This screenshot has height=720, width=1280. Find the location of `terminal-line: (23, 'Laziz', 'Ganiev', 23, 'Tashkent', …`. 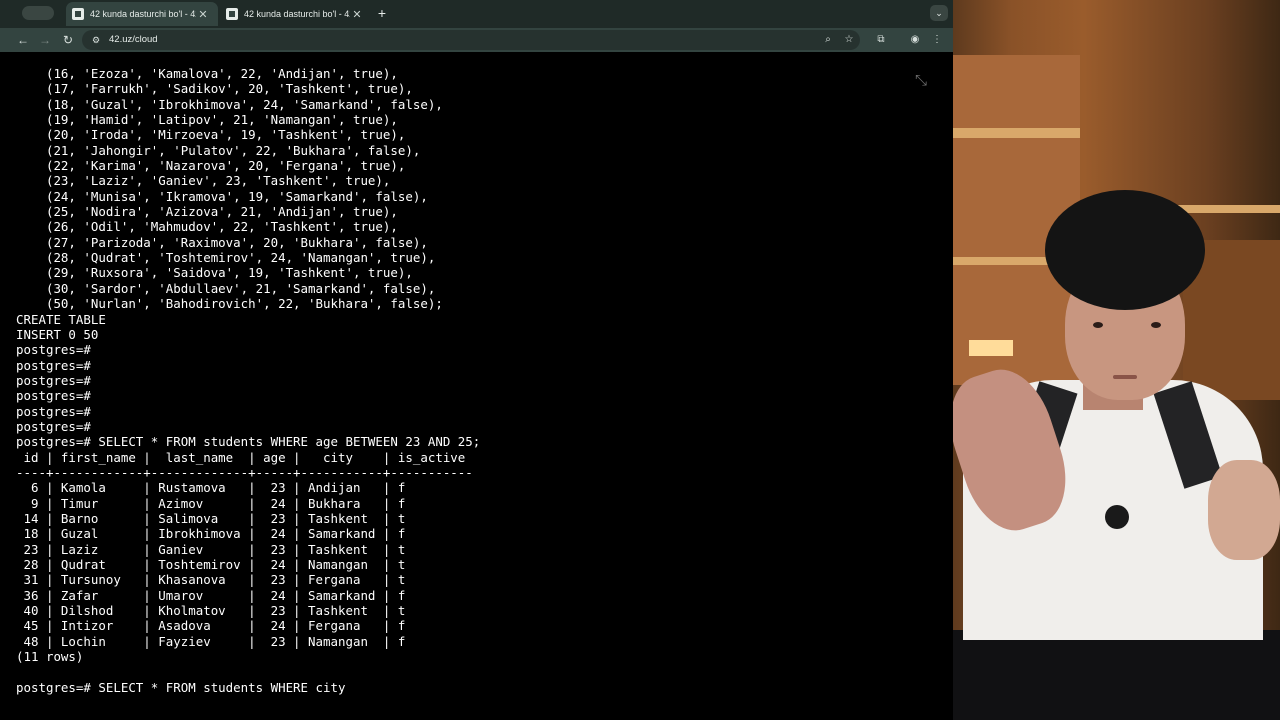

terminal-line: (23, 'Laziz', 'Ganiev', 23, 'Tashkent', … is located at coordinates (203, 181).